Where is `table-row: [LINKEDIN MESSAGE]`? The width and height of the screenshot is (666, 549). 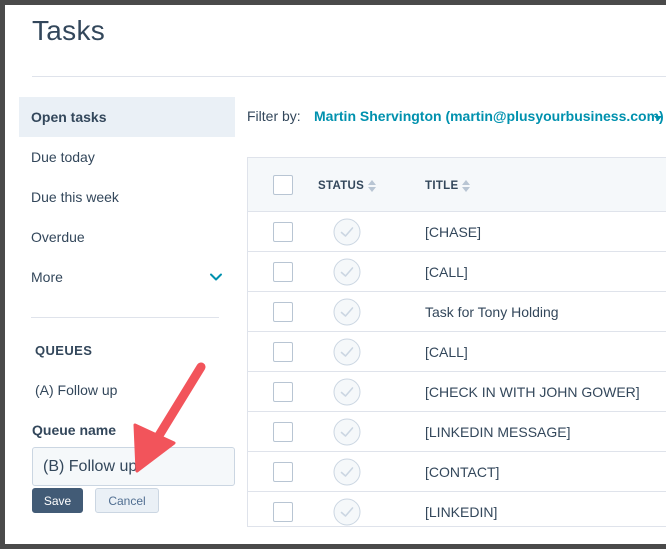 table-row: [LINKEDIN MESSAGE] is located at coordinates (457, 432).